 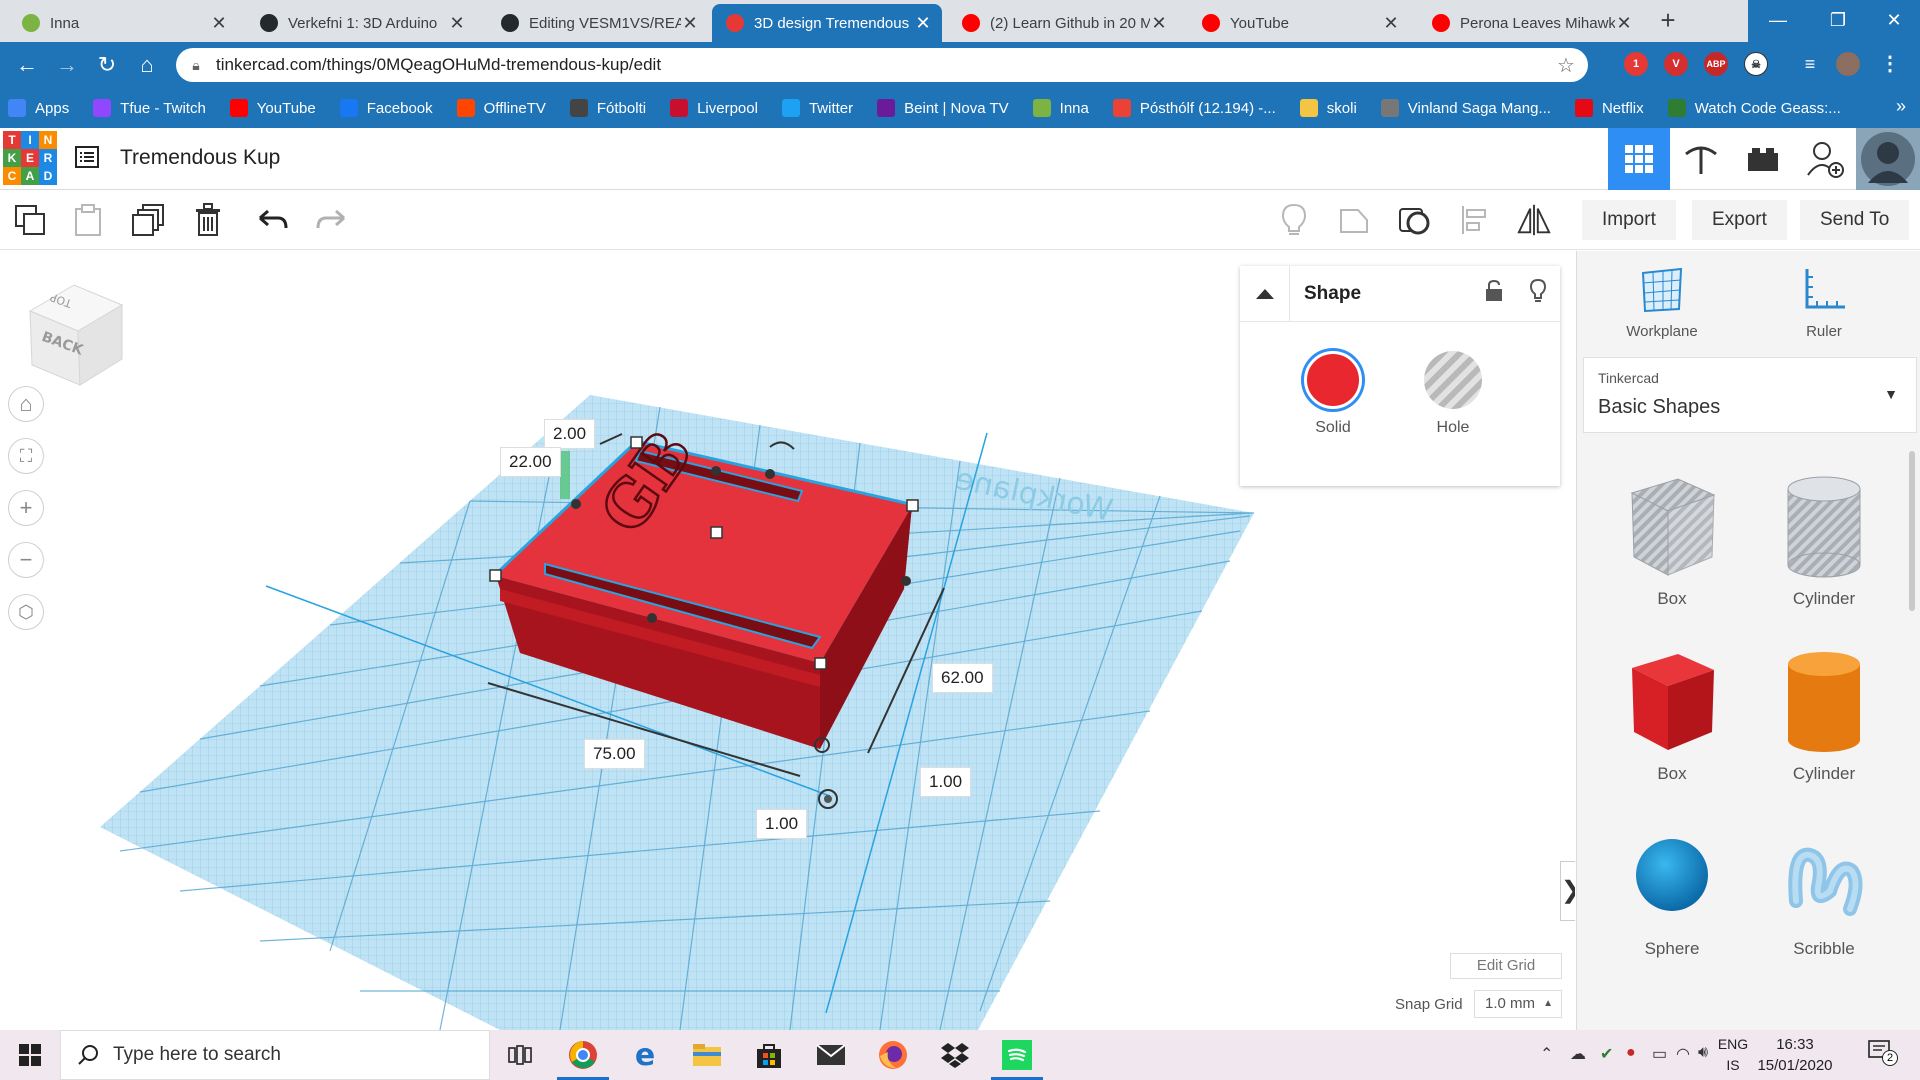 What do you see at coordinates (782, 824) in the screenshot?
I see `y-offset-label: 1.00` at bounding box center [782, 824].